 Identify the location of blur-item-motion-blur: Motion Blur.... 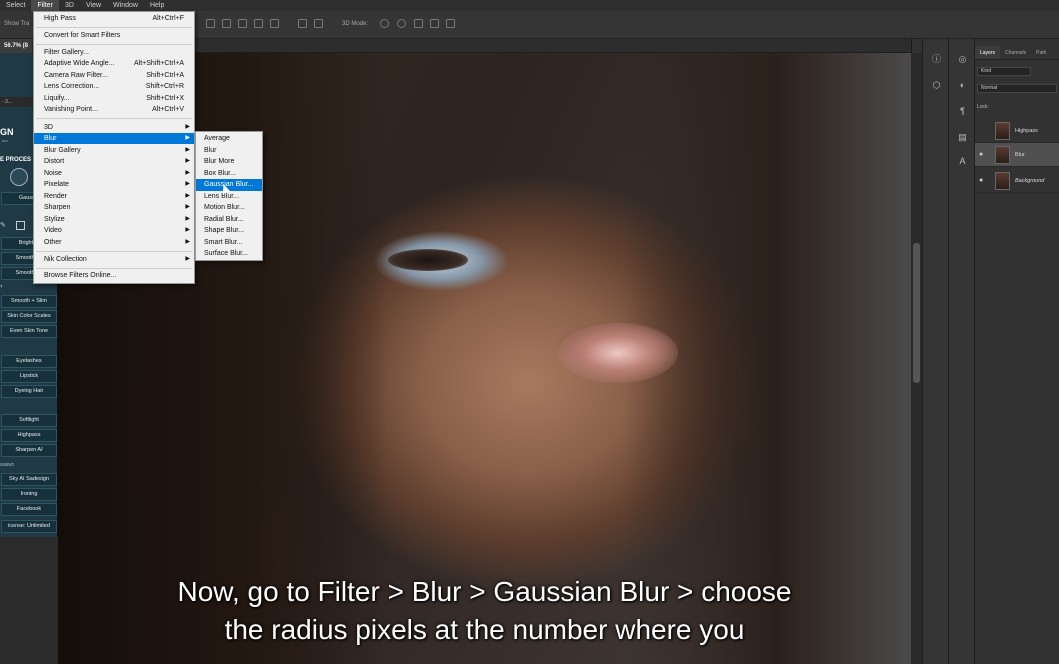
(229, 208).